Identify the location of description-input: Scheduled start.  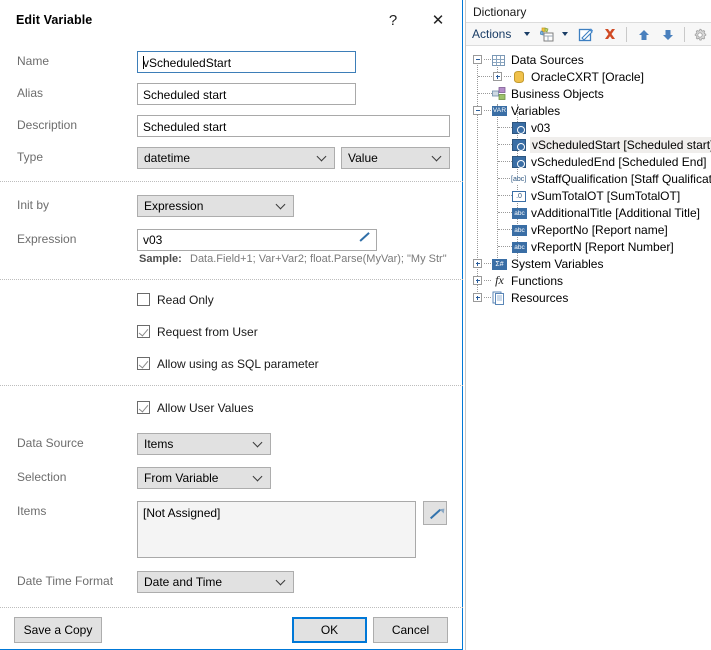
(293, 126).